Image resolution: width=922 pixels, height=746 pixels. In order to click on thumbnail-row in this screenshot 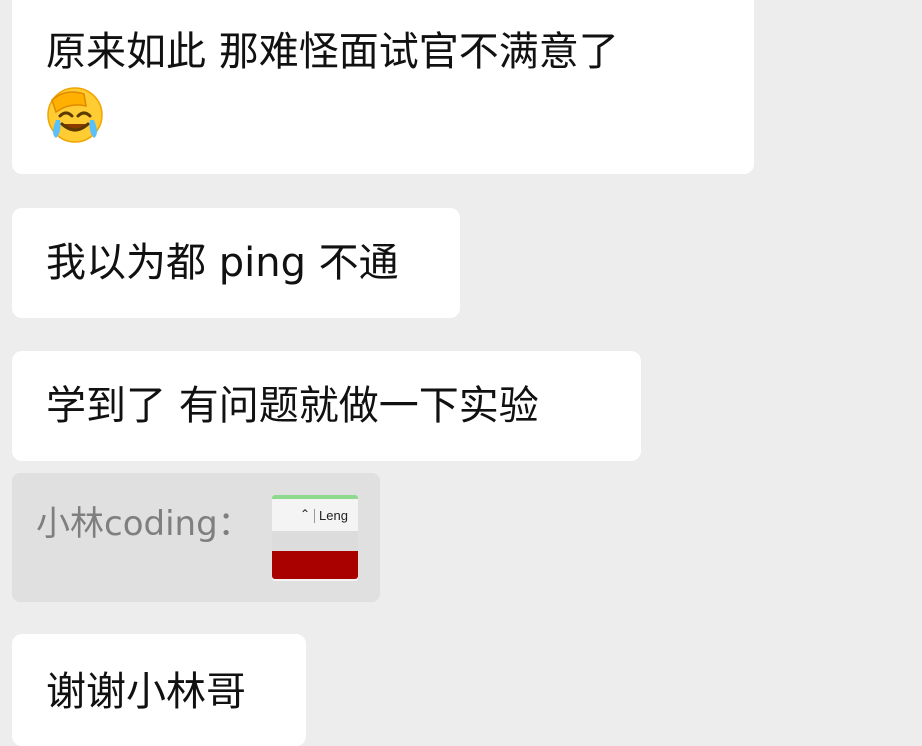, I will do `click(315, 541)`.